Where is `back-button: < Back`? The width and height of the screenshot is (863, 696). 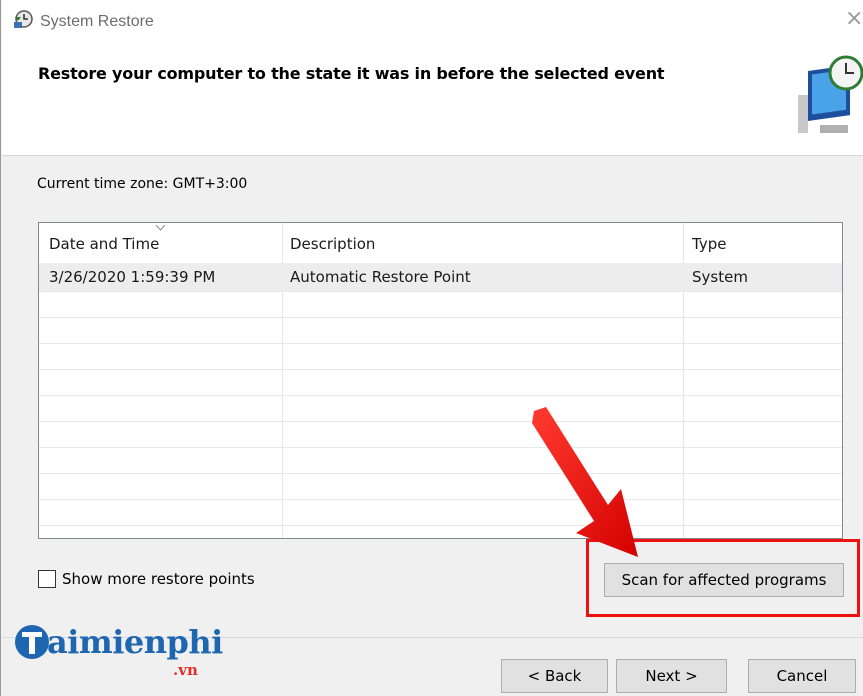 back-button: < Back is located at coordinates (554, 676).